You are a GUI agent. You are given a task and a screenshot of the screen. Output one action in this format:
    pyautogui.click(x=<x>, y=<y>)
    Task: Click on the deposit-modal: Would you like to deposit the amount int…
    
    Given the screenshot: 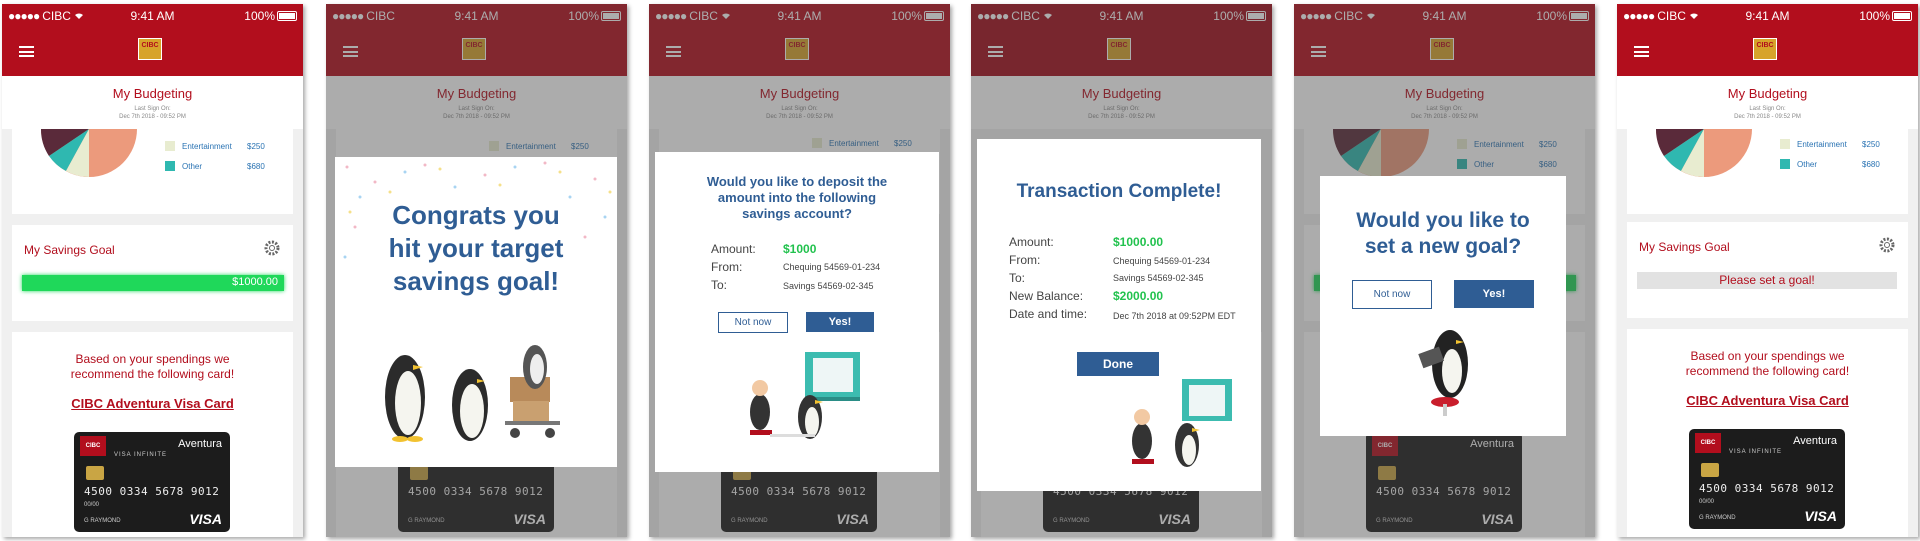 What is the action you would take?
    pyautogui.click(x=797, y=312)
    